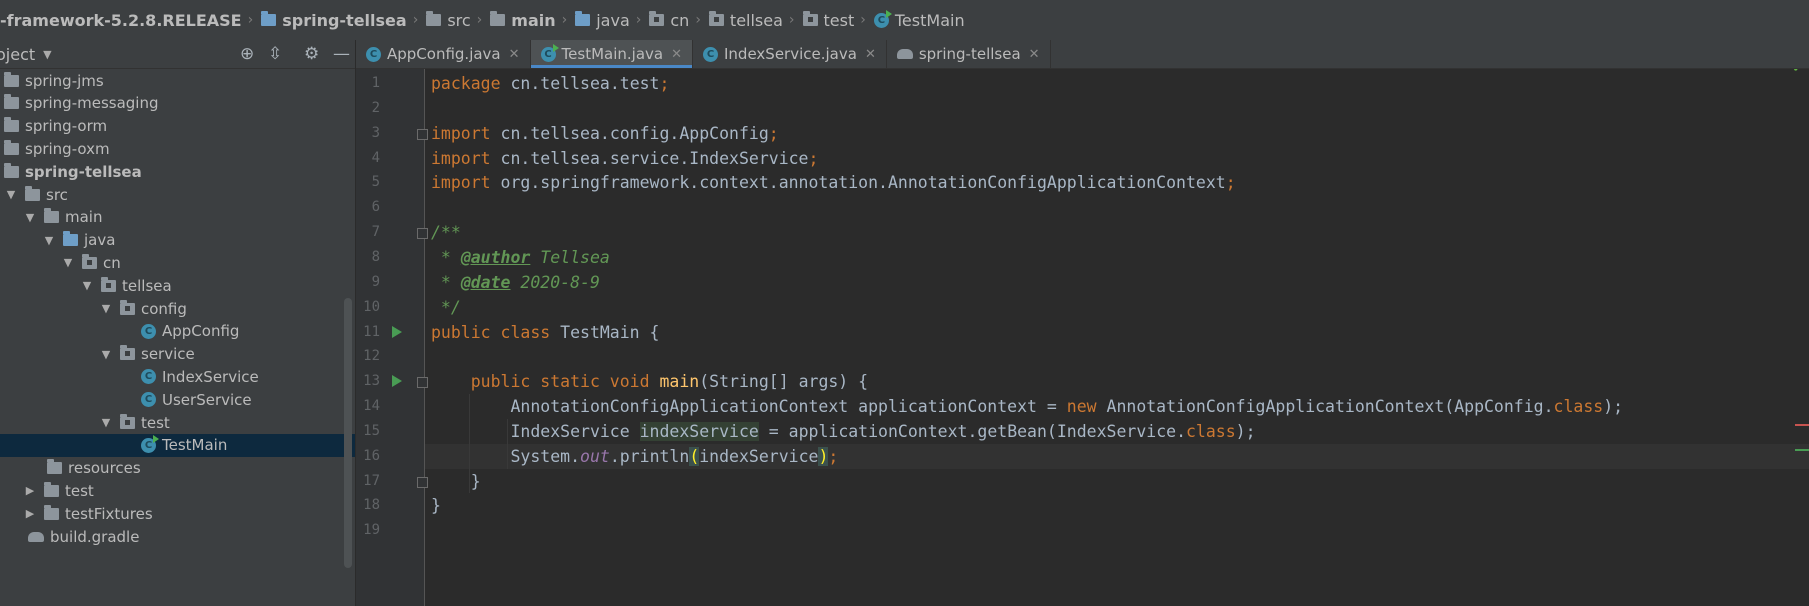 This screenshot has height=606, width=1809. Describe the element at coordinates (669, 20) in the screenshot. I see `breadcrumb-item: cn` at that location.